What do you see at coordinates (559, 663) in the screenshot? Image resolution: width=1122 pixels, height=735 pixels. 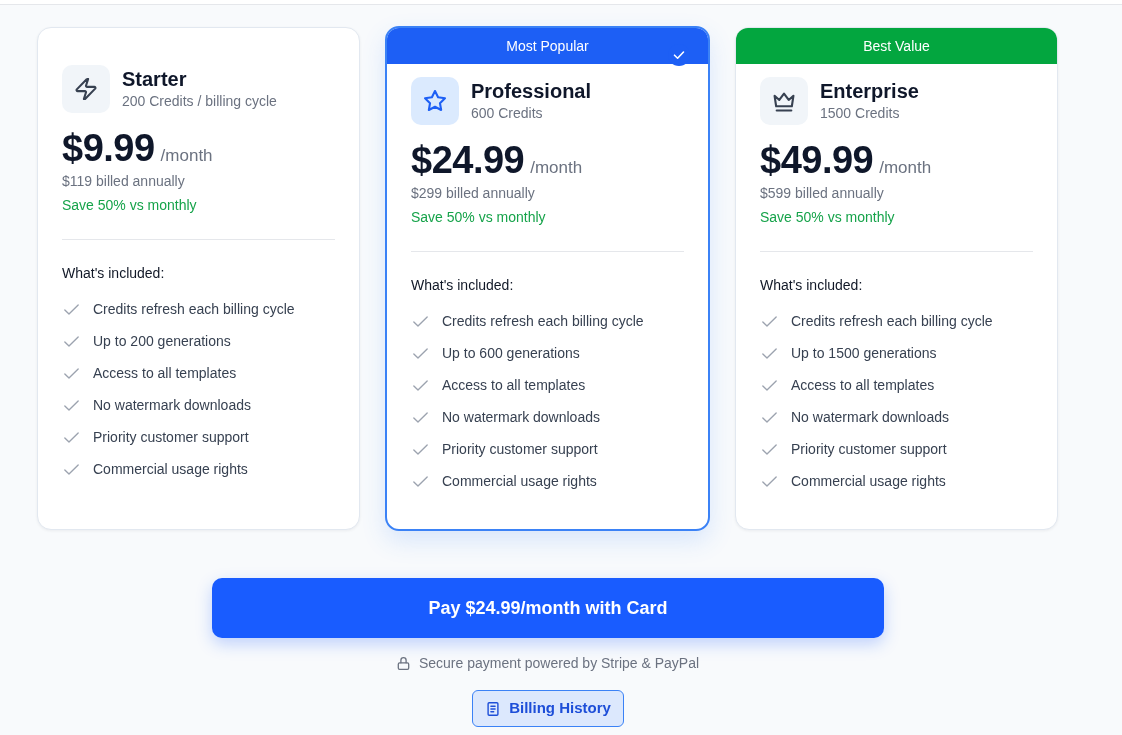 I see `secure-payment-text: Secure payment powered by Stripe & PayPal` at bounding box center [559, 663].